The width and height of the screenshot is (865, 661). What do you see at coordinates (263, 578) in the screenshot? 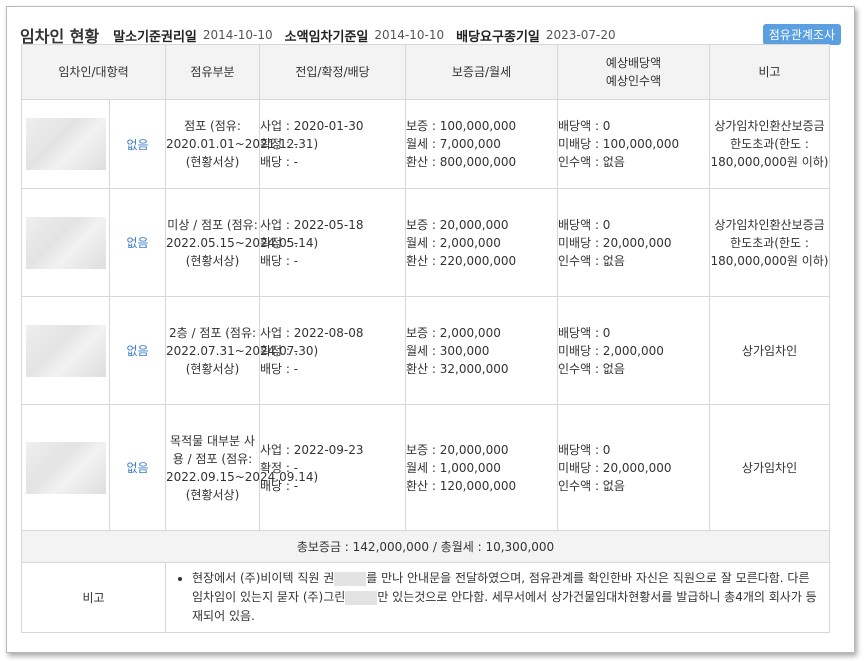
I see `remarks-text-1: 현장에서 (주)비이텍 직원 권` at bounding box center [263, 578].